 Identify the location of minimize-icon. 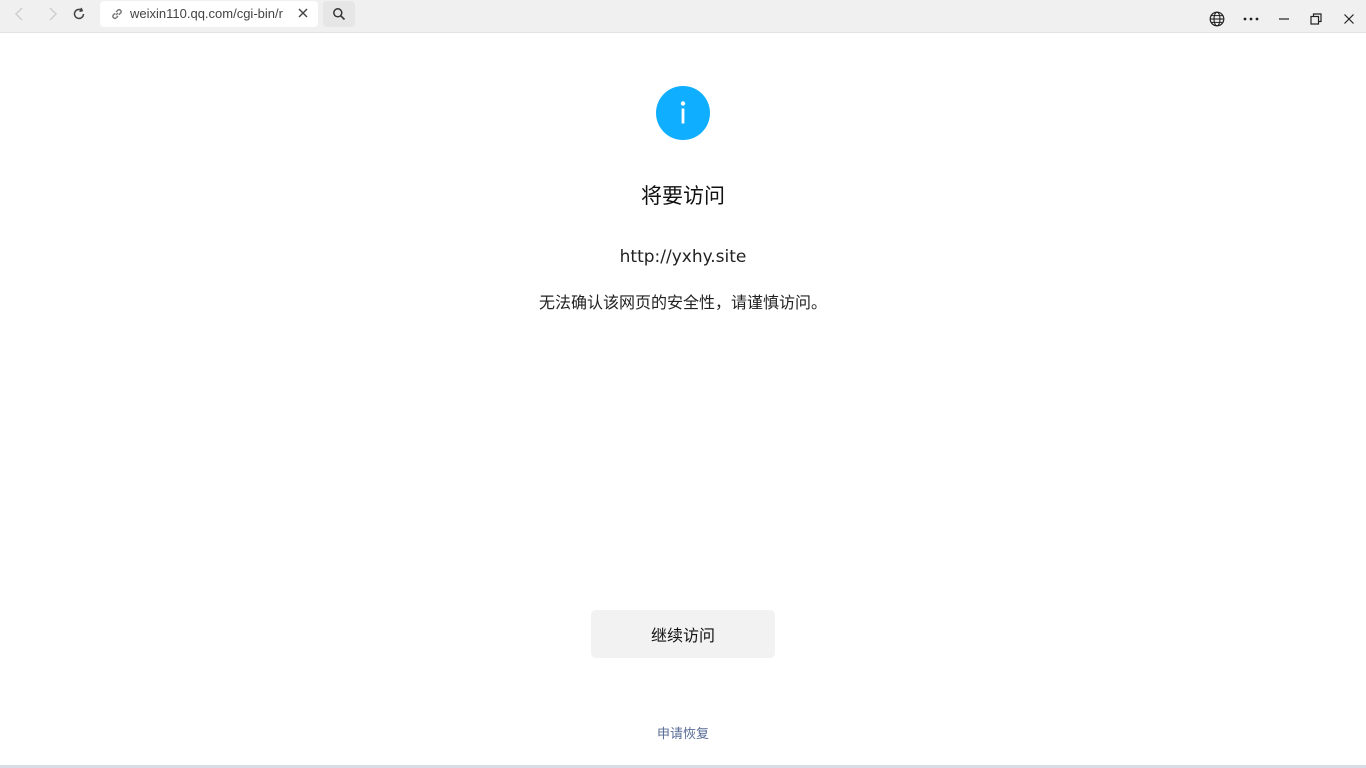
(1284, 19).